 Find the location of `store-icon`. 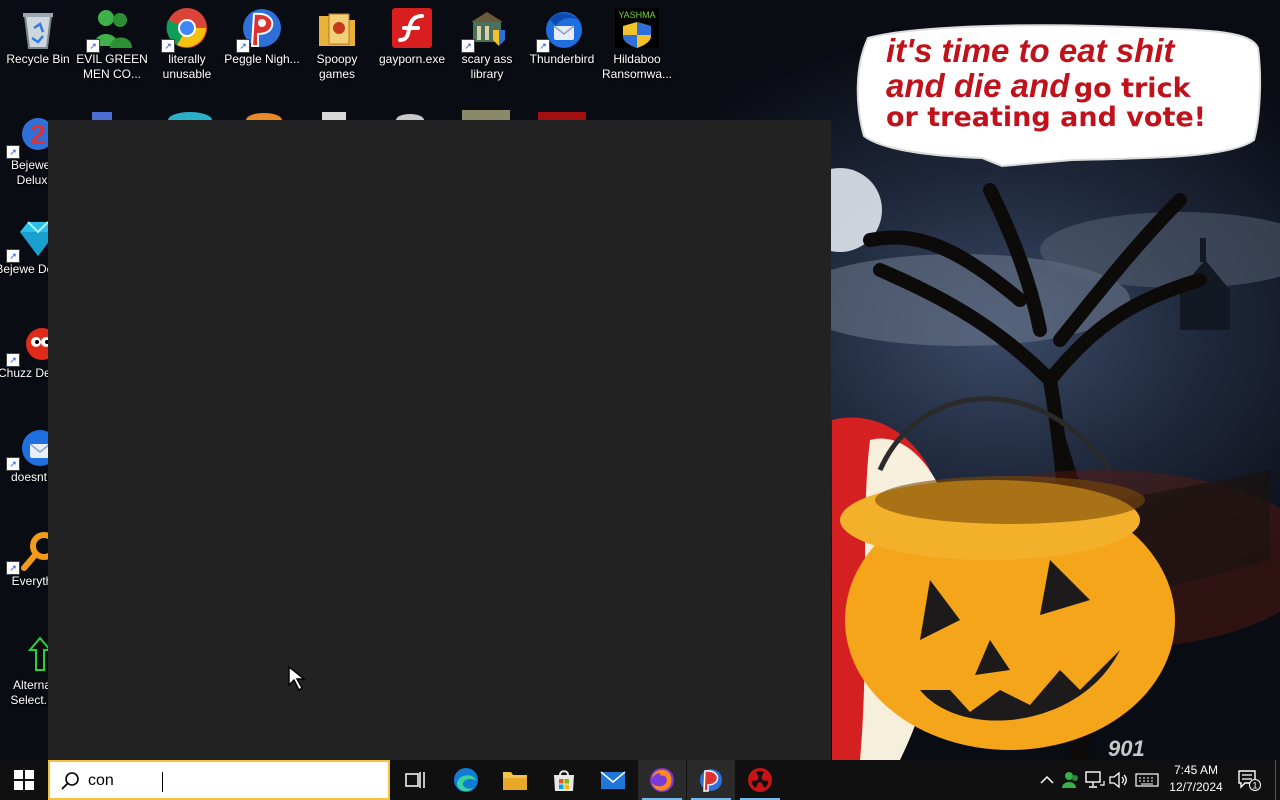

store-icon is located at coordinates (564, 780).